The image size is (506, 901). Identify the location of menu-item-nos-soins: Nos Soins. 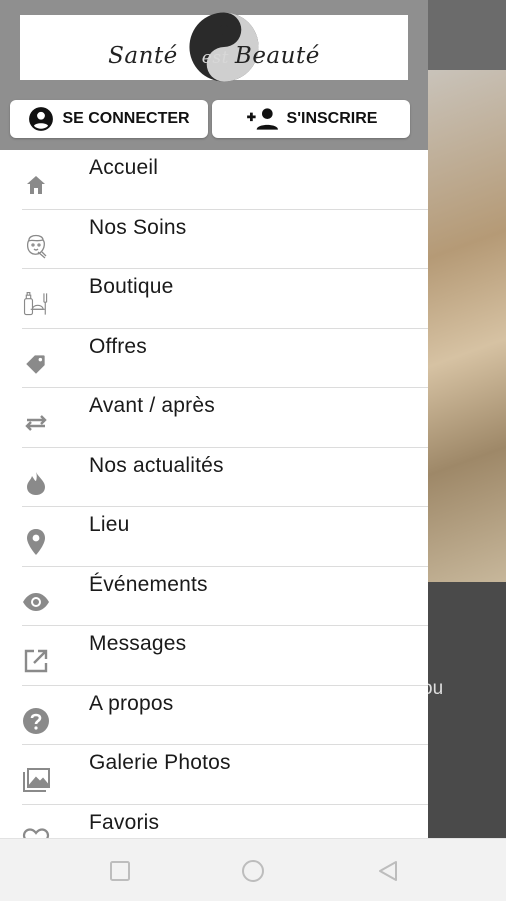
(214, 239).